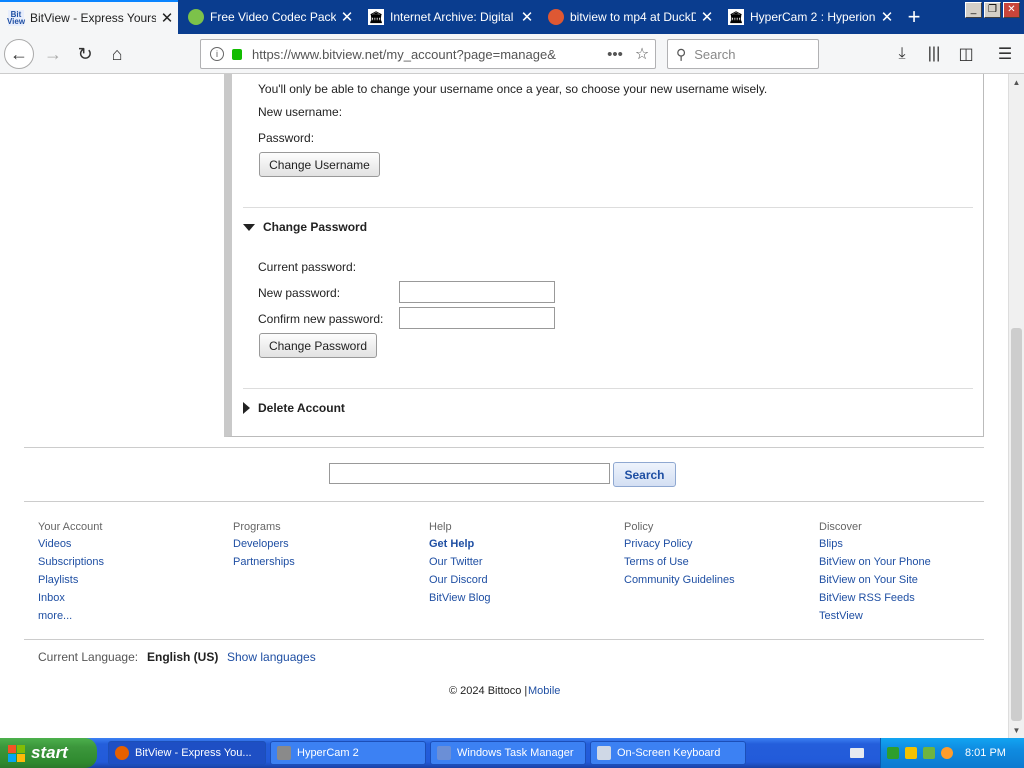 The image size is (1024, 768). What do you see at coordinates (985, 753) in the screenshot?
I see `clock: 8:01 PM` at bounding box center [985, 753].